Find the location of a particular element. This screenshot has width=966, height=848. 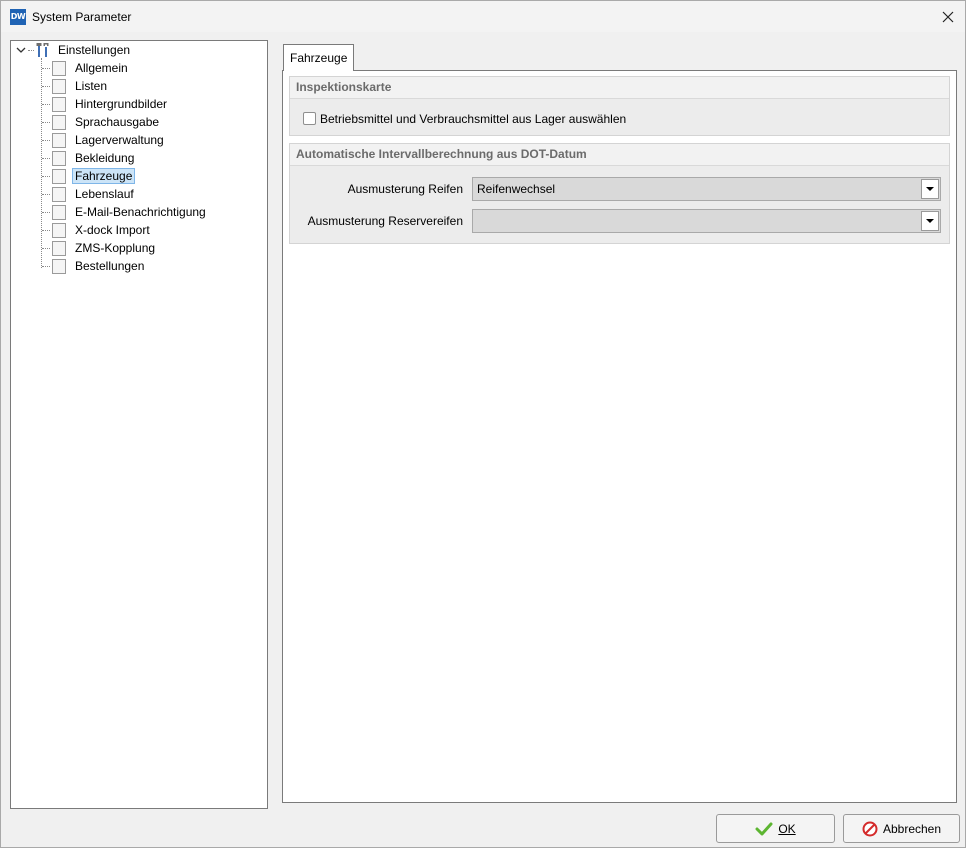

tools-icon is located at coordinates (42, 50).